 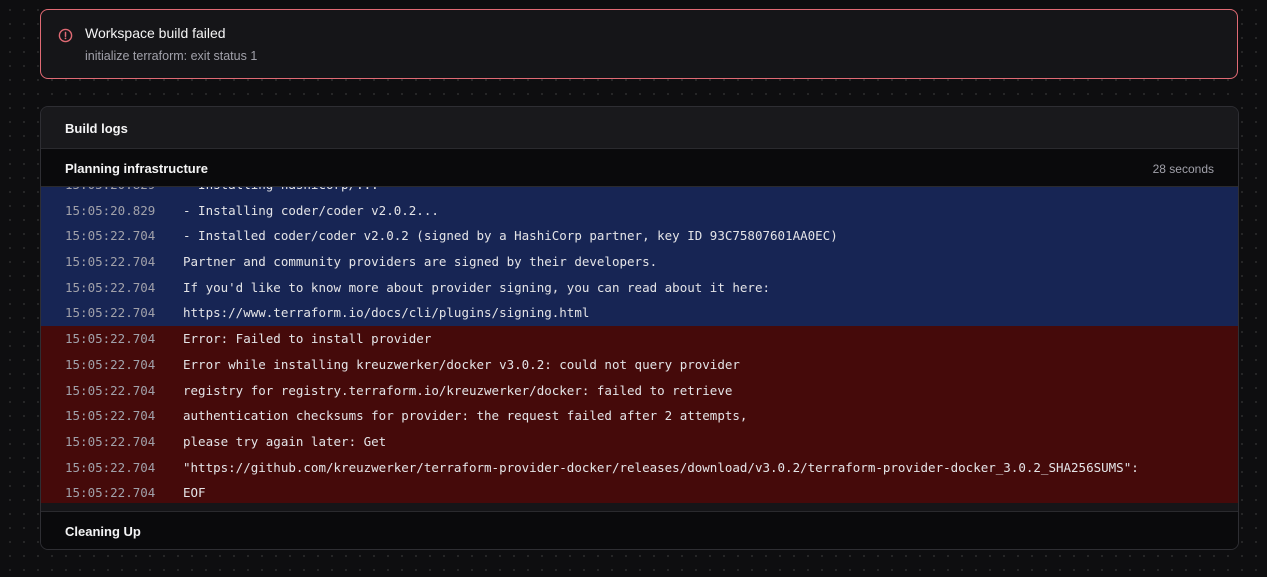 What do you see at coordinates (194, 493) in the screenshot?
I see `log-message: EOF` at bounding box center [194, 493].